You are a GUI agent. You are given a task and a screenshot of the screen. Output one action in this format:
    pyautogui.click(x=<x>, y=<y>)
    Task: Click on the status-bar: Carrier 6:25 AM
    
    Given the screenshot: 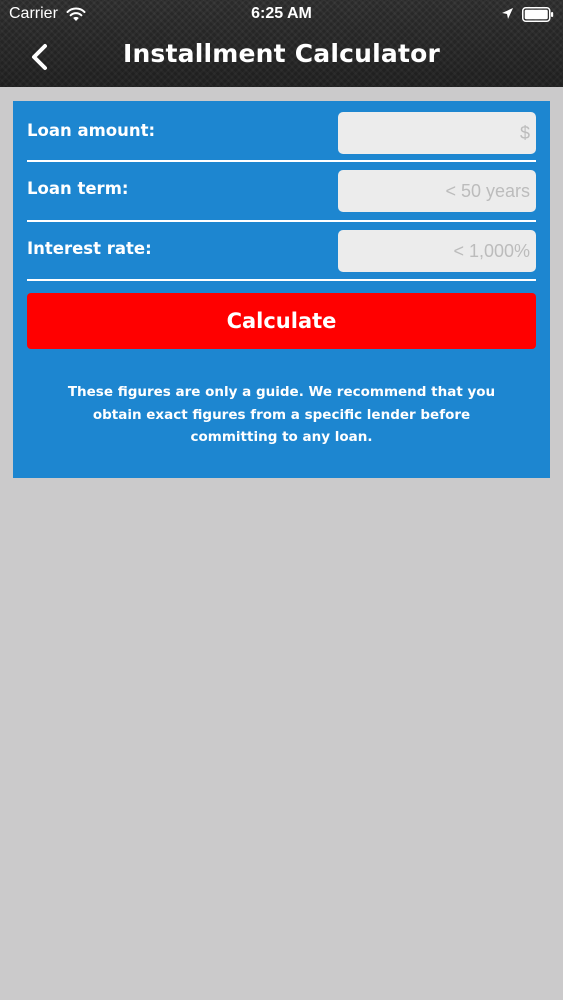 What is the action you would take?
    pyautogui.click(x=281, y=15)
    